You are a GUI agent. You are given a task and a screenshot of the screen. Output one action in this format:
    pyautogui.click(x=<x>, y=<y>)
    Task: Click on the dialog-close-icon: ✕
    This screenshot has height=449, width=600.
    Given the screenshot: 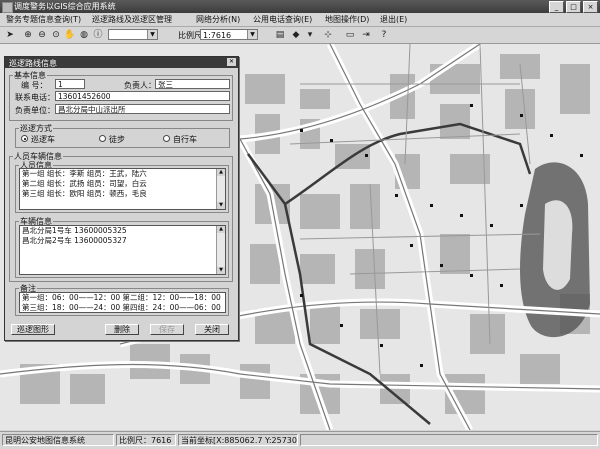 What is the action you would take?
    pyautogui.click(x=231, y=62)
    